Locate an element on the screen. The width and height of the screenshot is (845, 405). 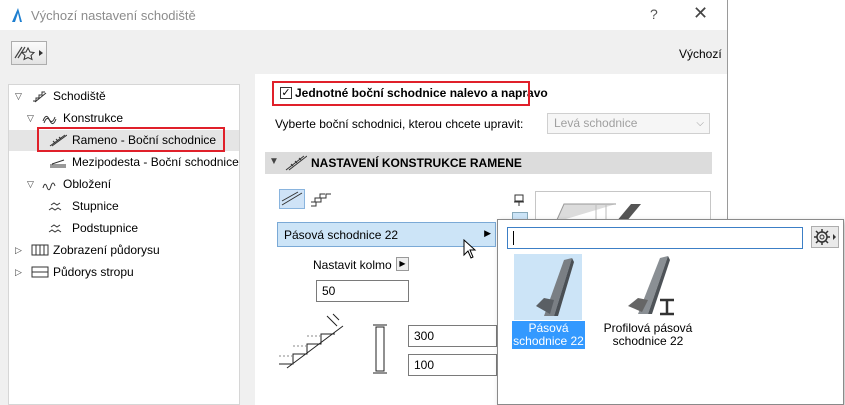
option-profilova-pasova-schodnice-label: Profilová pásová schodnice 22 is located at coordinates (648, 335).